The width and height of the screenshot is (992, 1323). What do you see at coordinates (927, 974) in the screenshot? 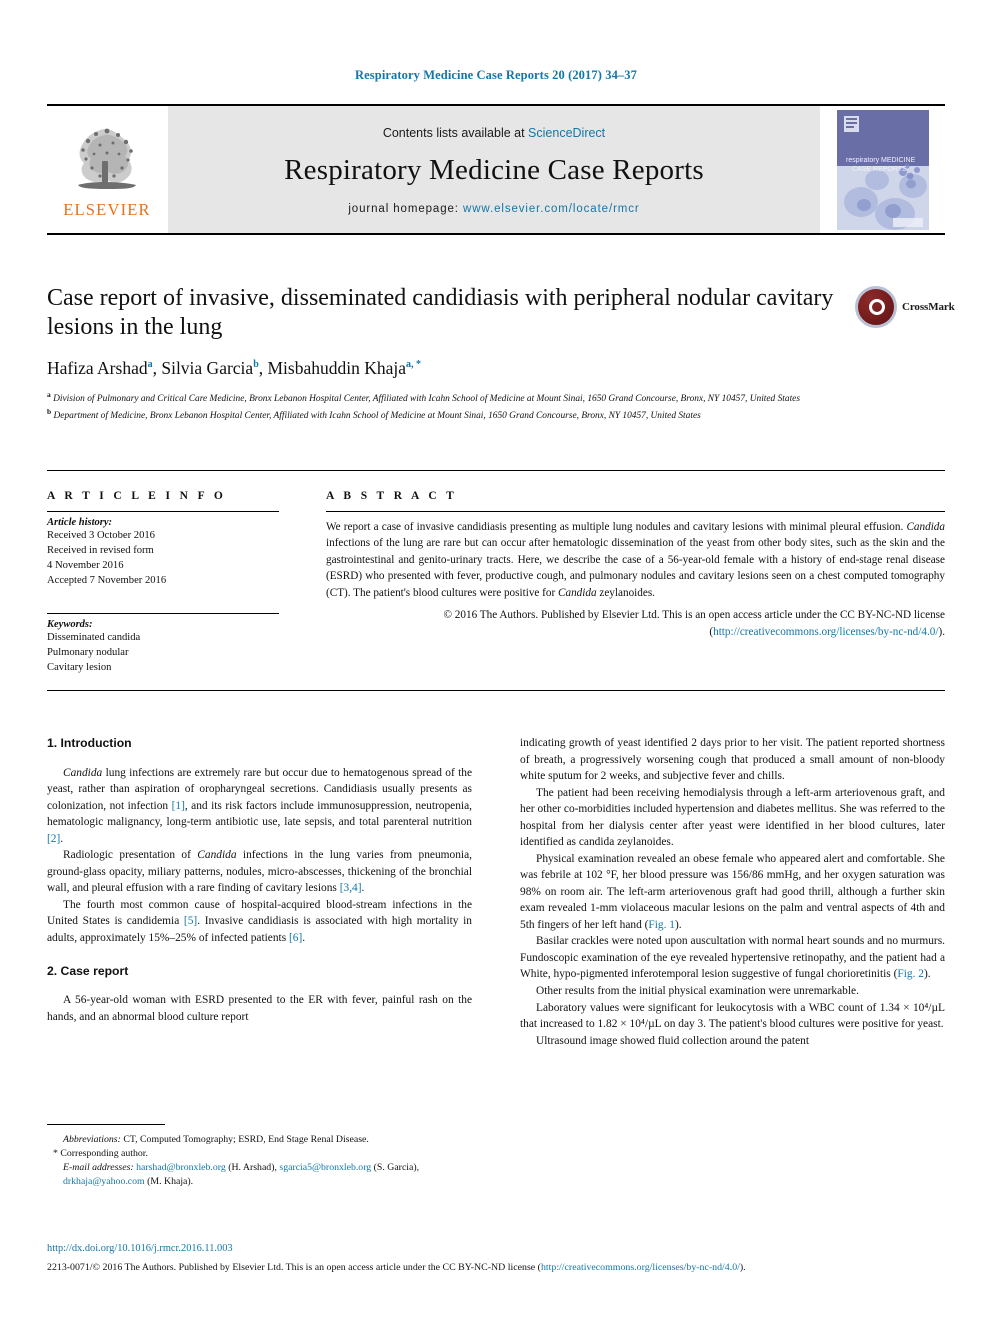
I see `right4-text-2: ).` at bounding box center [927, 974].